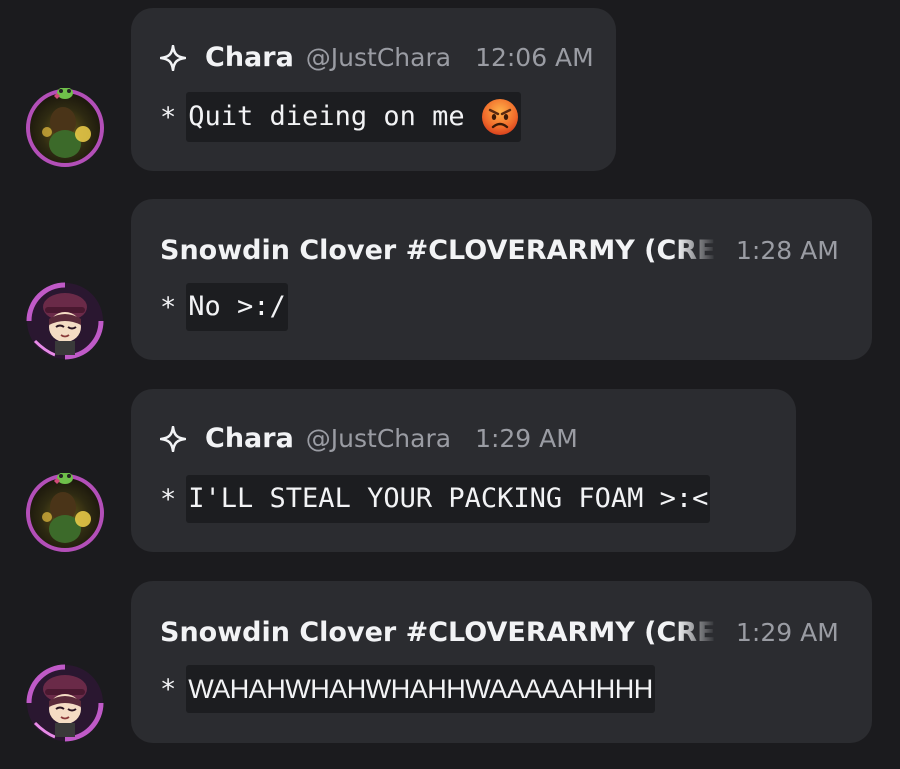 This screenshot has height=769, width=900. I want to click on message-text: I'LL STEAL YOUR PACKING FOAM >:<, so click(448, 498).